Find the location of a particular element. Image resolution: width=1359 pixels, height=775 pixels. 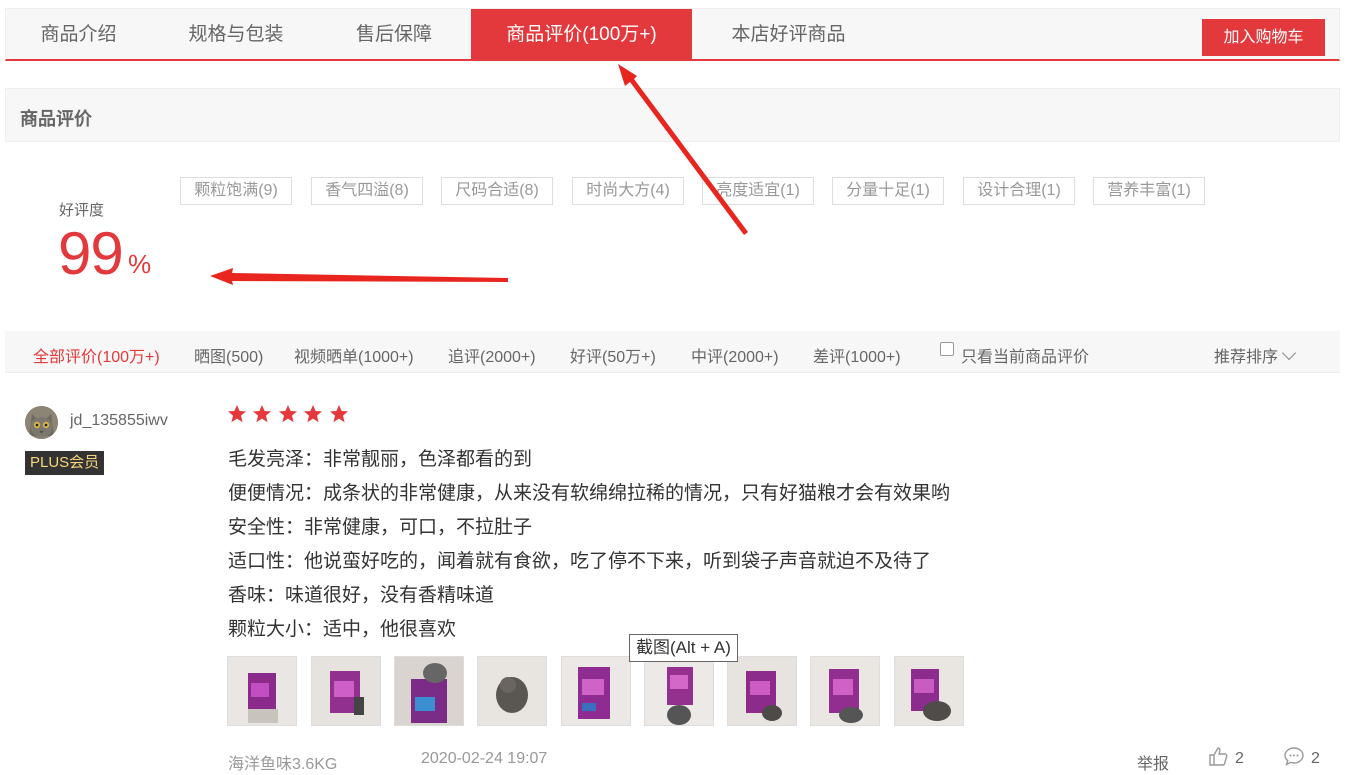

only-current-checkbox is located at coordinates (947, 349).